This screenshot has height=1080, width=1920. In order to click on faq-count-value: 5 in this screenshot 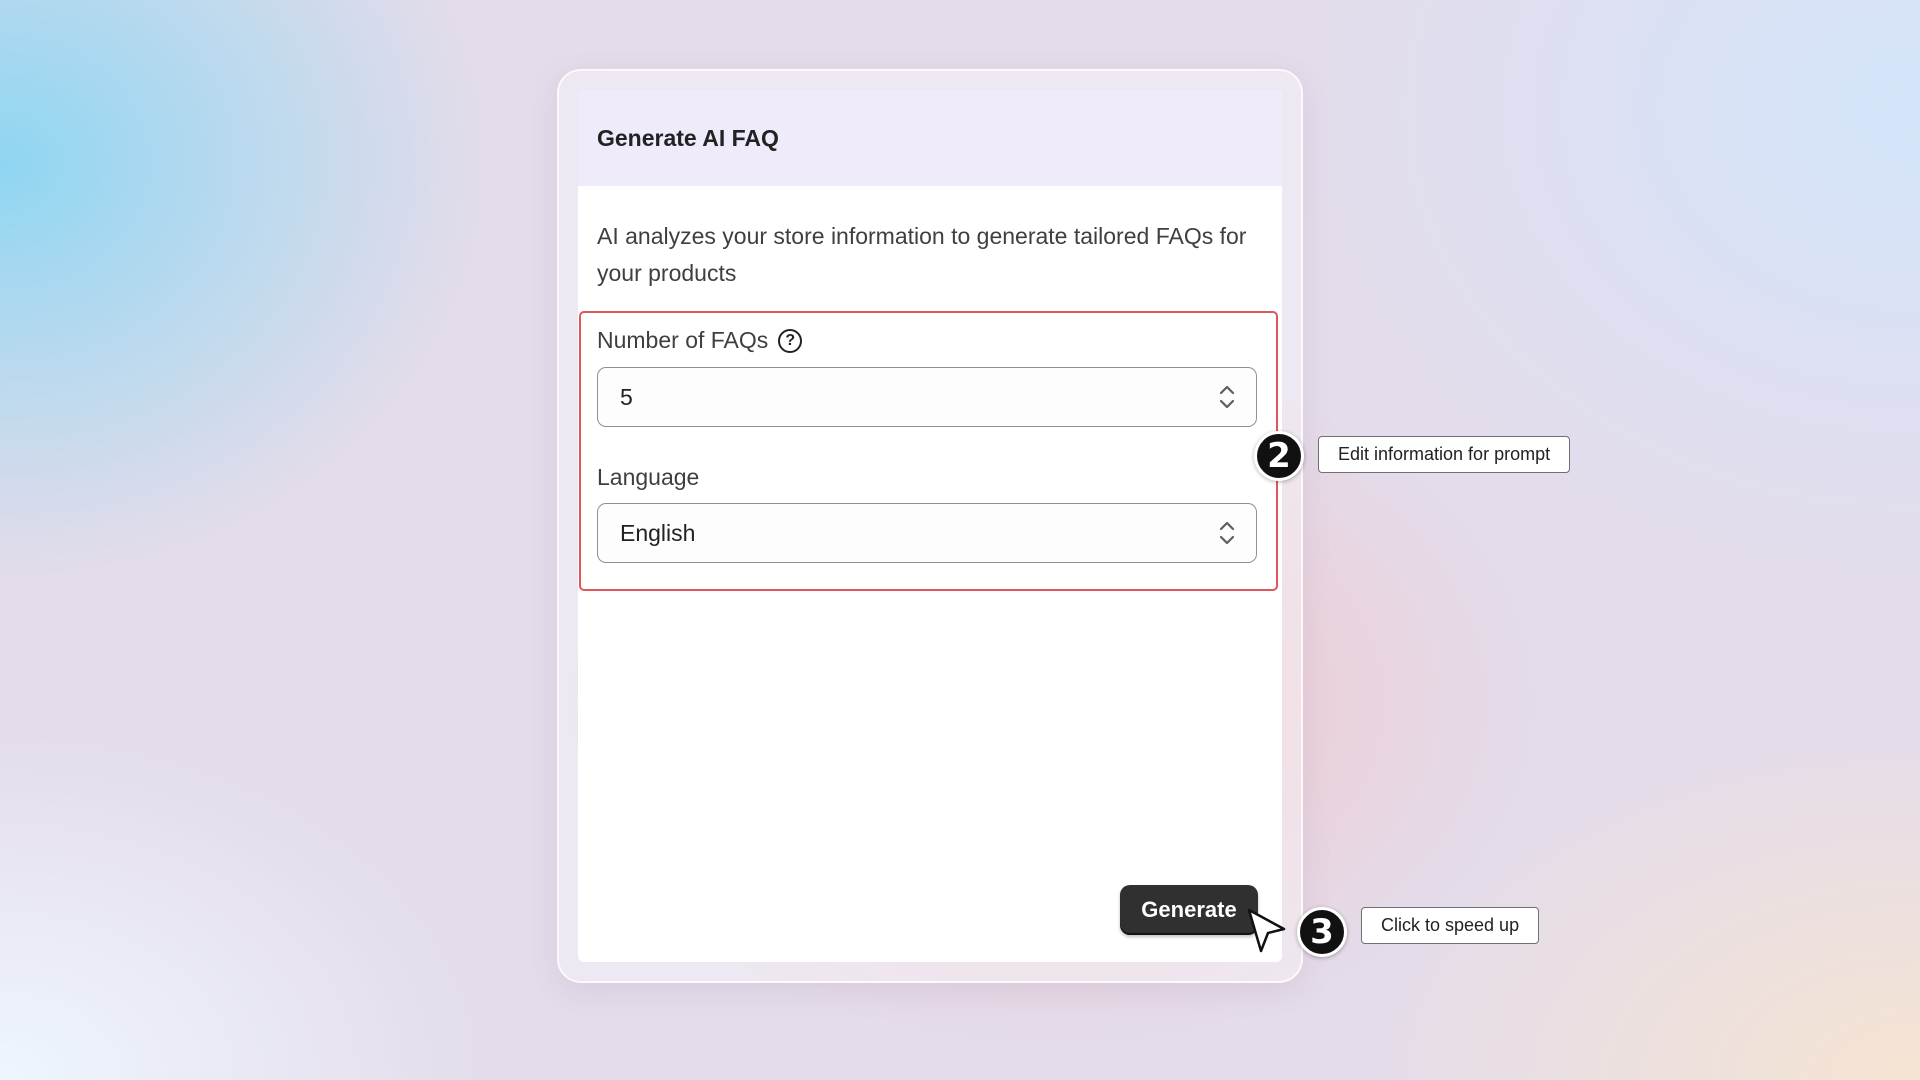, I will do `click(626, 396)`.